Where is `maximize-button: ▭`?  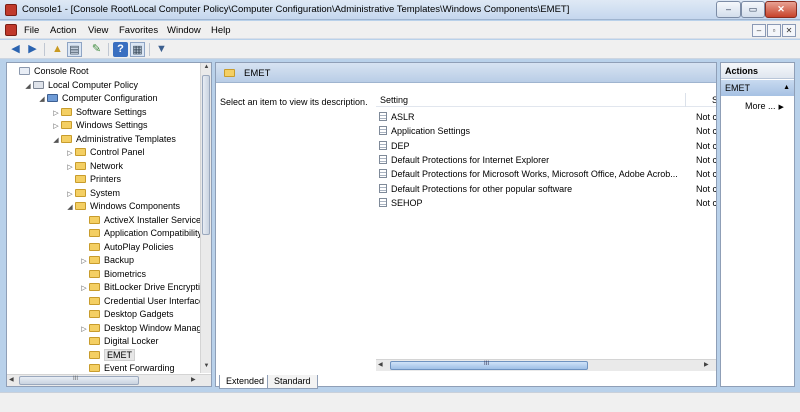
maximize-button: ▭ is located at coordinates (753, 9).